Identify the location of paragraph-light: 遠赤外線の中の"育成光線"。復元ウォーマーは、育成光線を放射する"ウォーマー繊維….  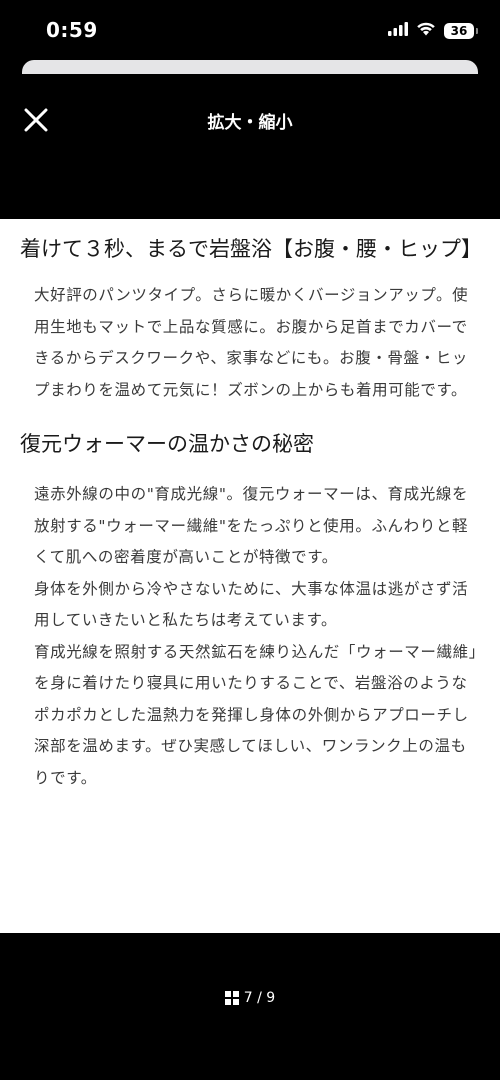
(251, 525).